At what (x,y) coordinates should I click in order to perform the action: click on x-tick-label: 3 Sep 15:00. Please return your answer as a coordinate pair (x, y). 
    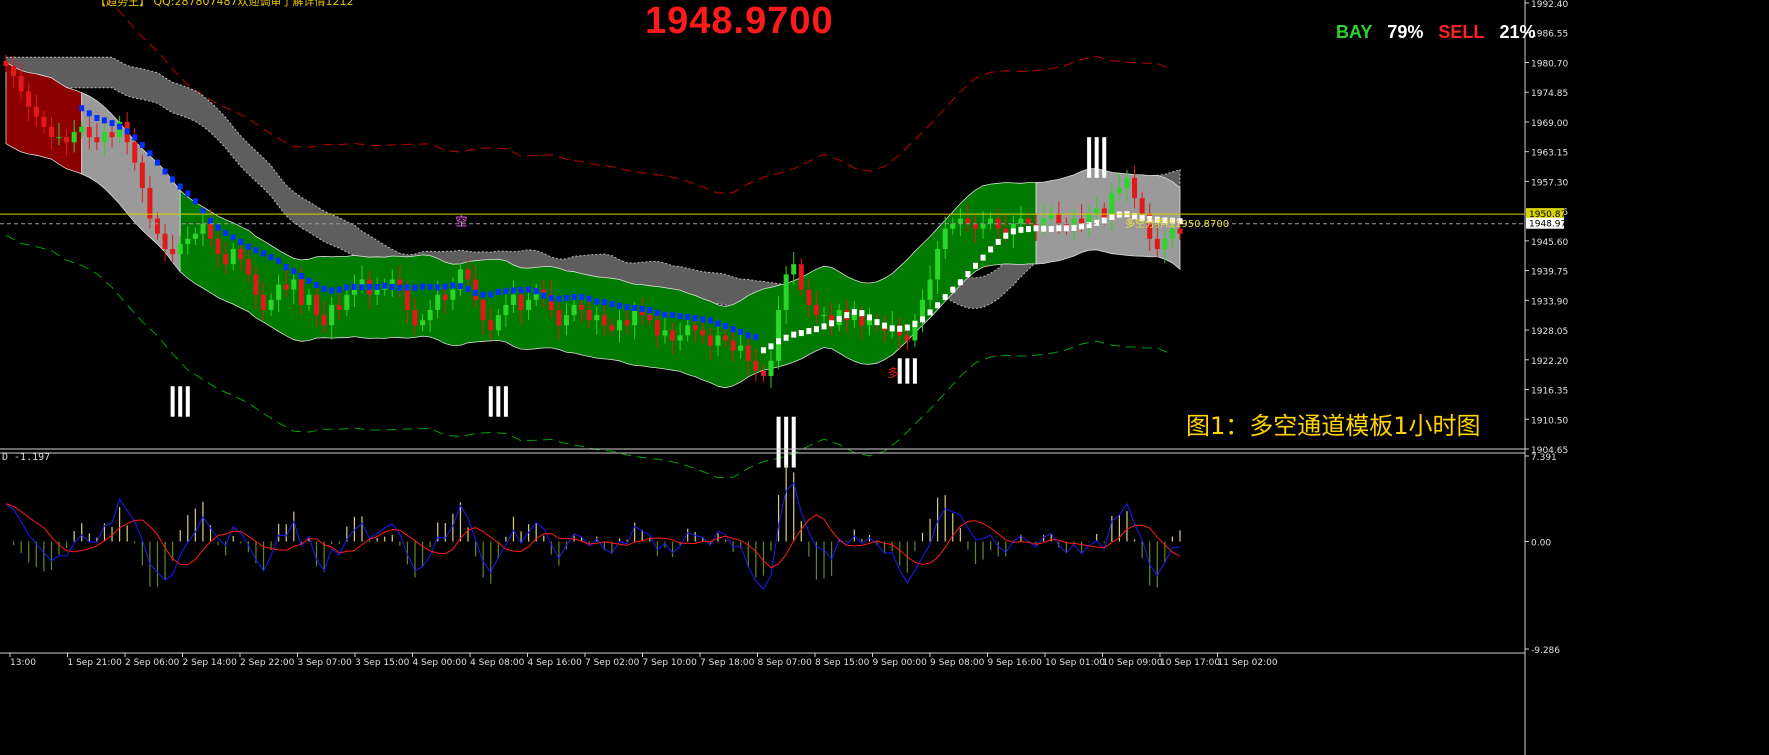
    Looking at the image, I should click on (382, 663).